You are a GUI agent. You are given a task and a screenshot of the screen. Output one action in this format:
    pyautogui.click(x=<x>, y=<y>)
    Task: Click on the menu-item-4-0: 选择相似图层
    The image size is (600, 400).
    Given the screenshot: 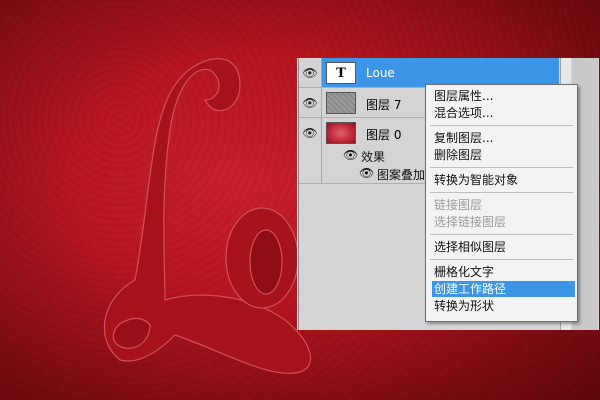 What is the action you would take?
    pyautogui.click(x=503, y=247)
    